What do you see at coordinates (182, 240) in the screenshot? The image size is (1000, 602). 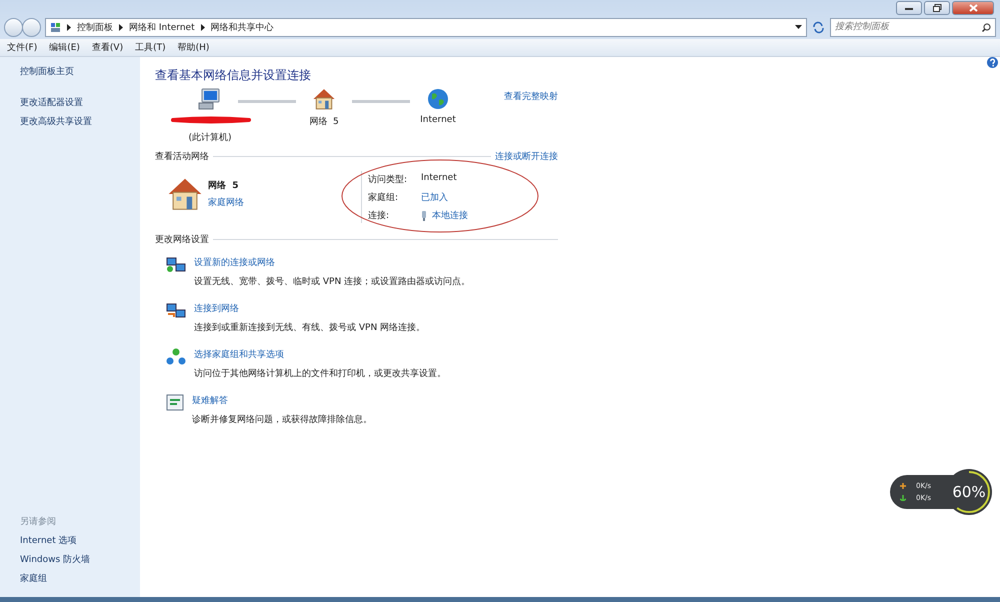 I see `section-heading: 更改网络设置` at bounding box center [182, 240].